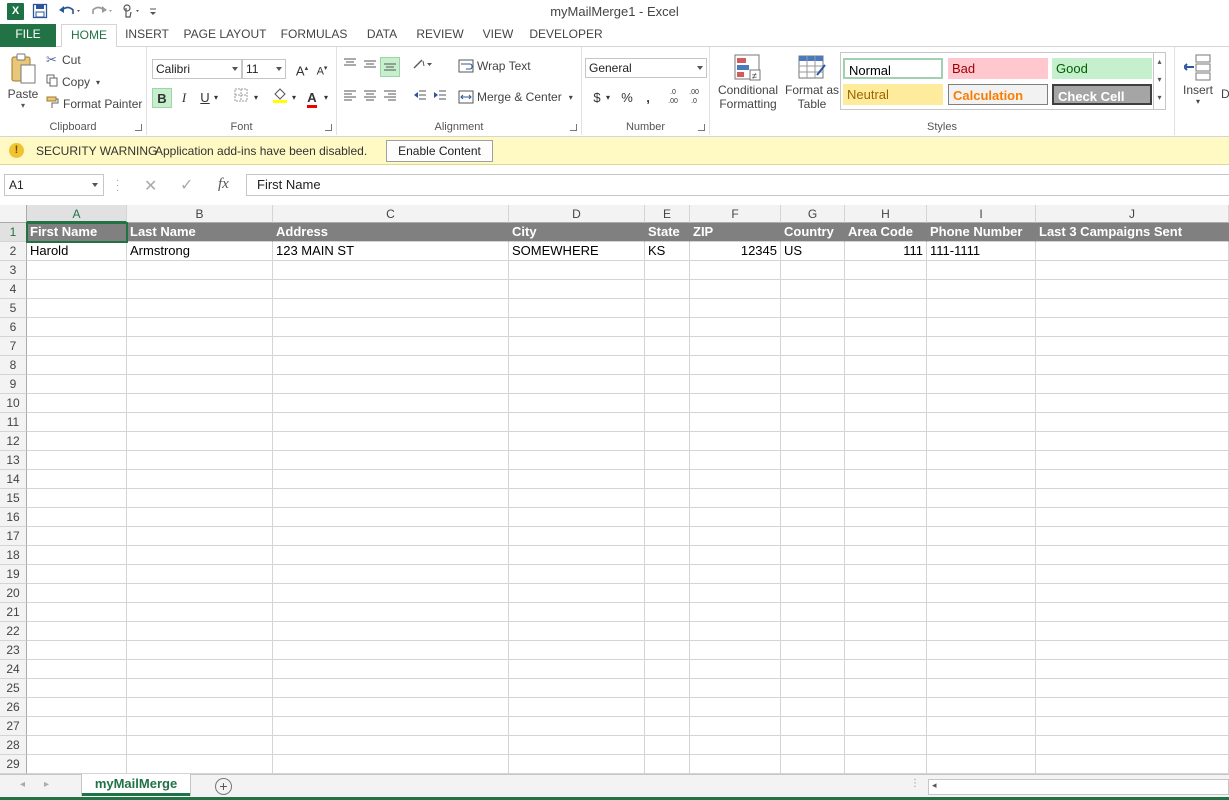  What do you see at coordinates (312, 98) in the screenshot?
I see `font-color-button: A` at bounding box center [312, 98].